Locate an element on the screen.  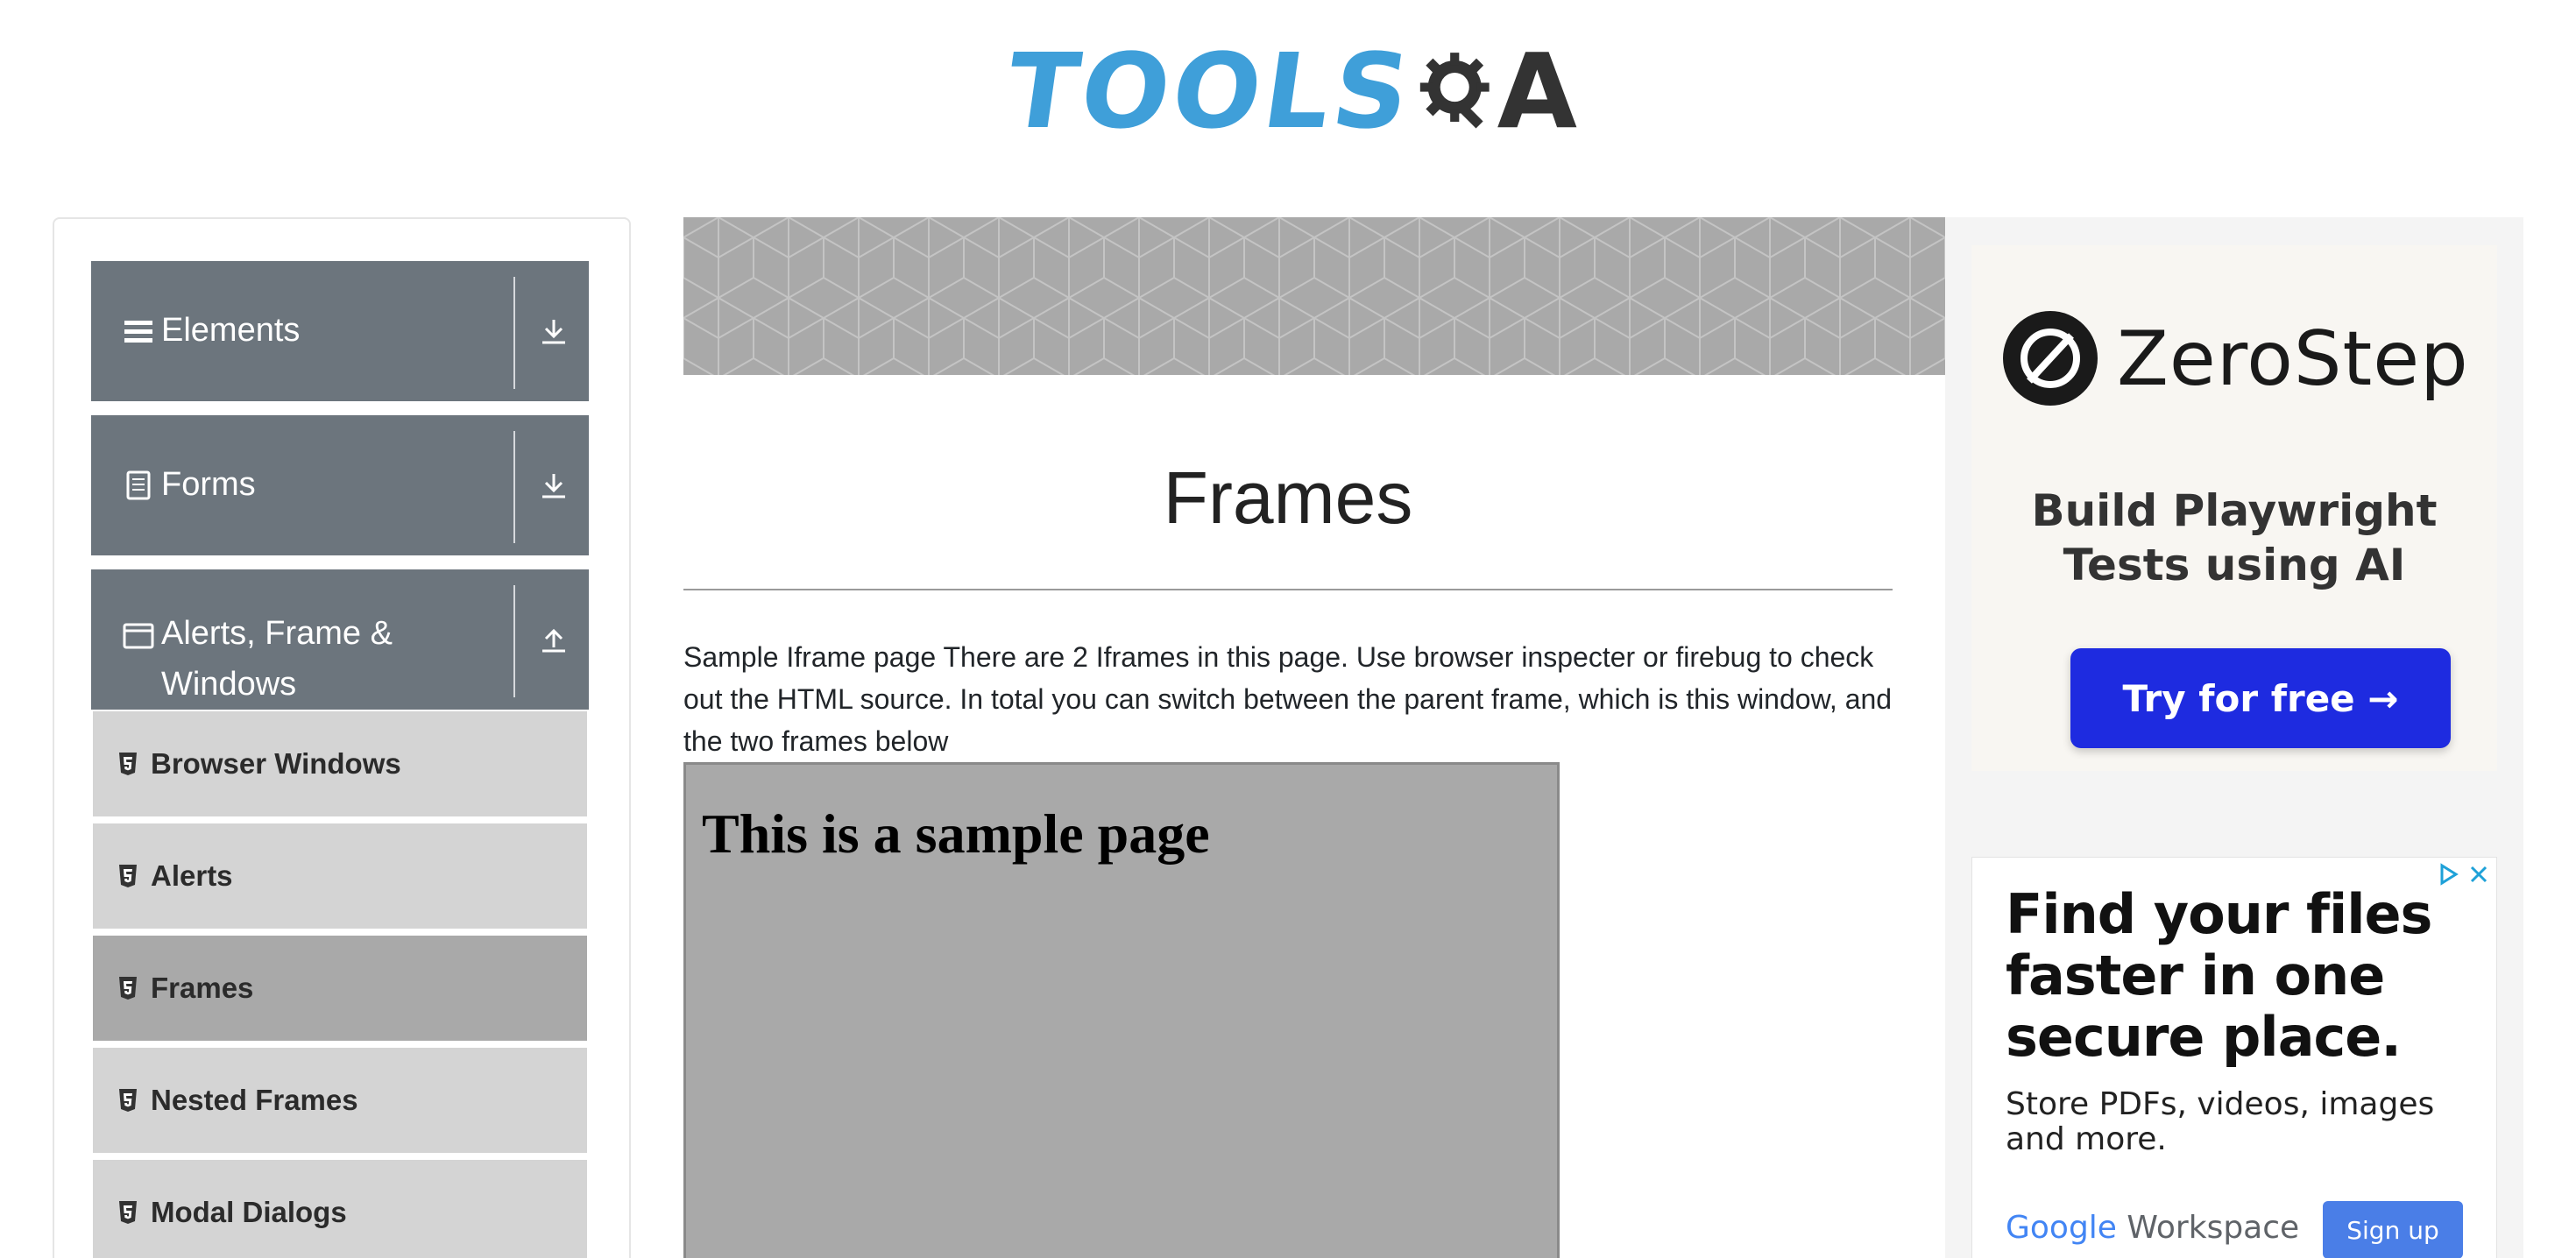
upload-icon is located at coordinates (553, 640).